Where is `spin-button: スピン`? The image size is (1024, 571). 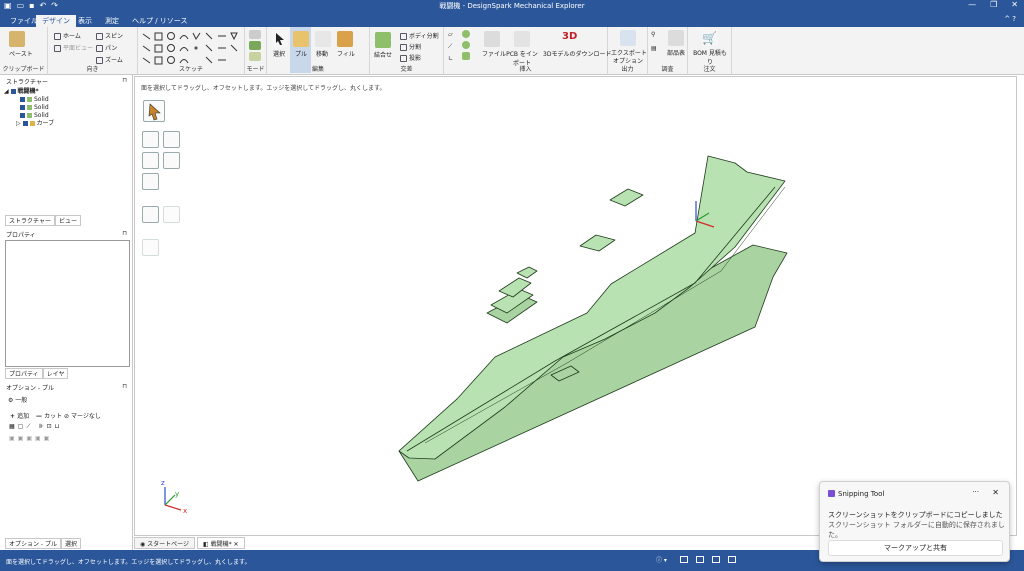
spin-button: スピン is located at coordinates (109, 35).